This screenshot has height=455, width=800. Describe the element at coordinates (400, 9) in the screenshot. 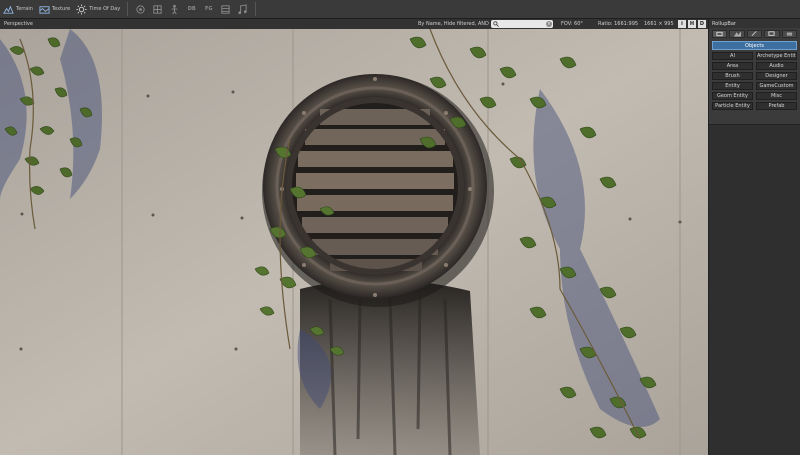

I see `main-toolbar: Terrain Texture Time Of Day DB FG` at that location.